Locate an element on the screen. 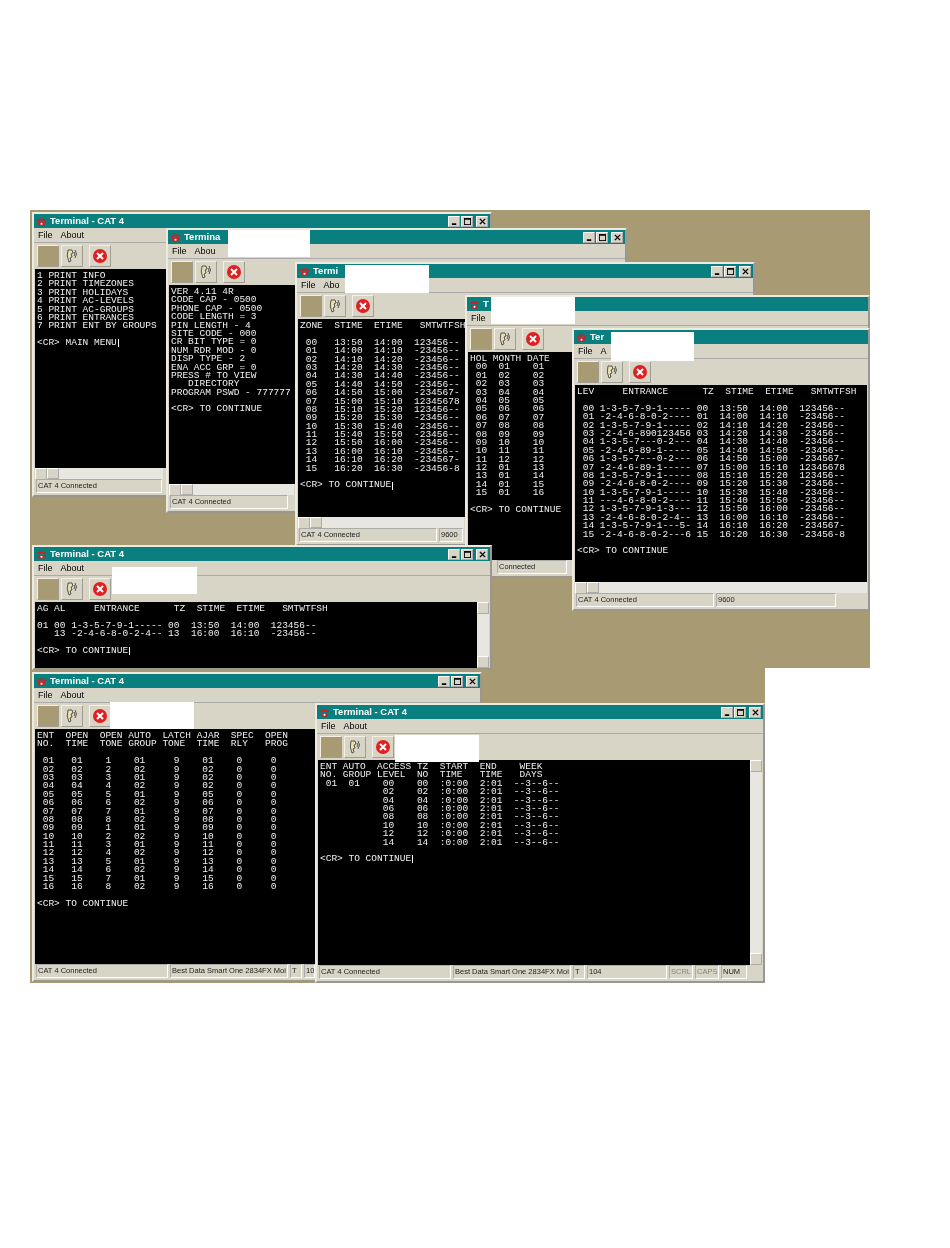 This screenshot has height=1248, width=950. terminal-line: 12 1-3-5-7-9-1-3--- 12 15:50 16:00 -23456-- is located at coordinates (713, 509).